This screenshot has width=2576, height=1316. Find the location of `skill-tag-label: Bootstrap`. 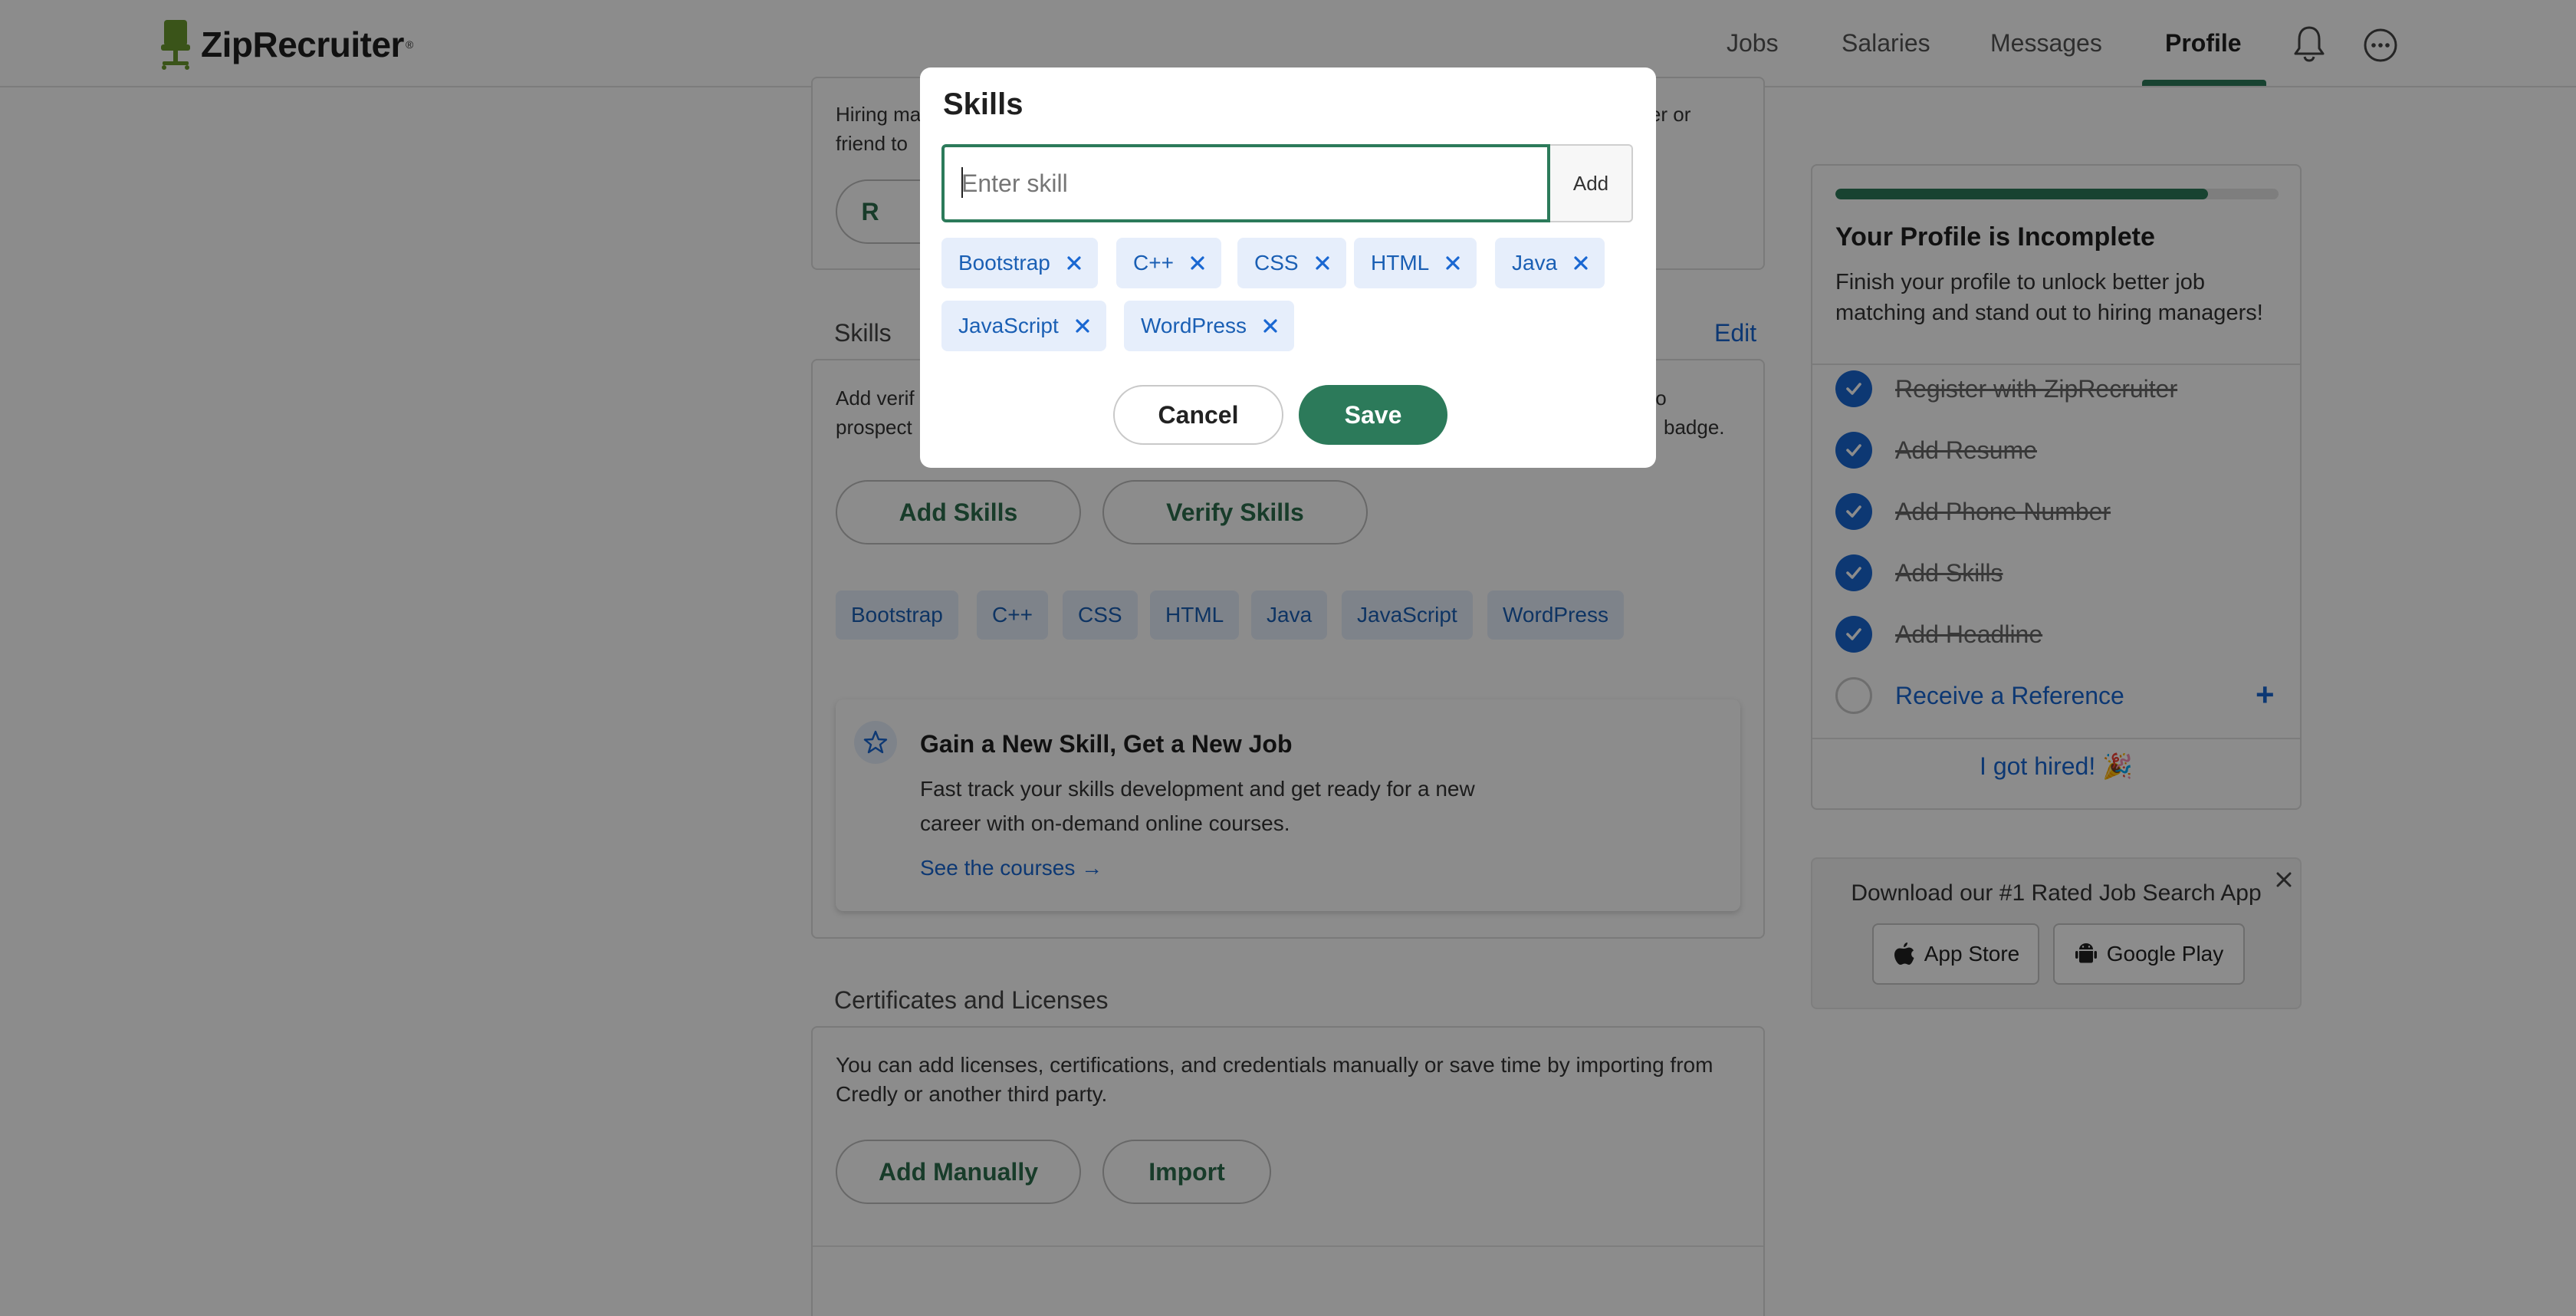

skill-tag-label: Bootstrap is located at coordinates (1004, 263).